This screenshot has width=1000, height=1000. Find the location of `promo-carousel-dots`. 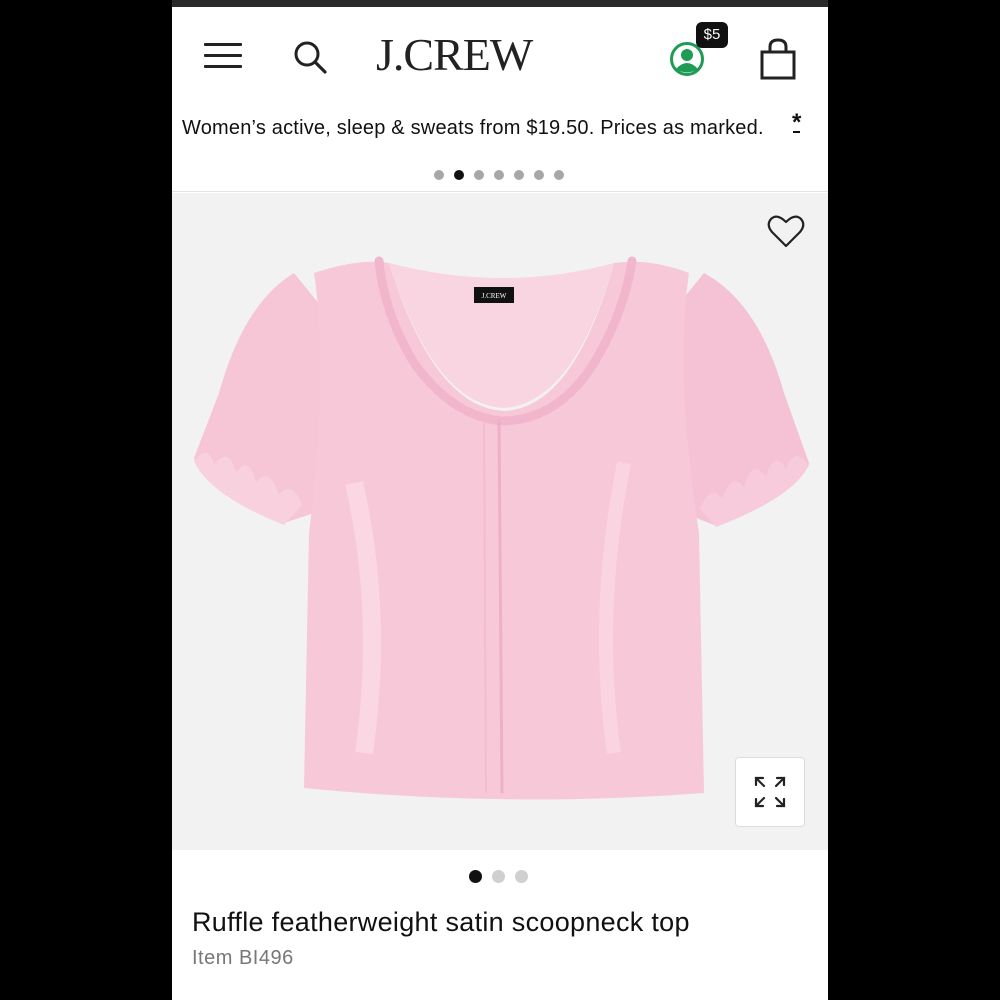

promo-carousel-dots is located at coordinates (499, 176).